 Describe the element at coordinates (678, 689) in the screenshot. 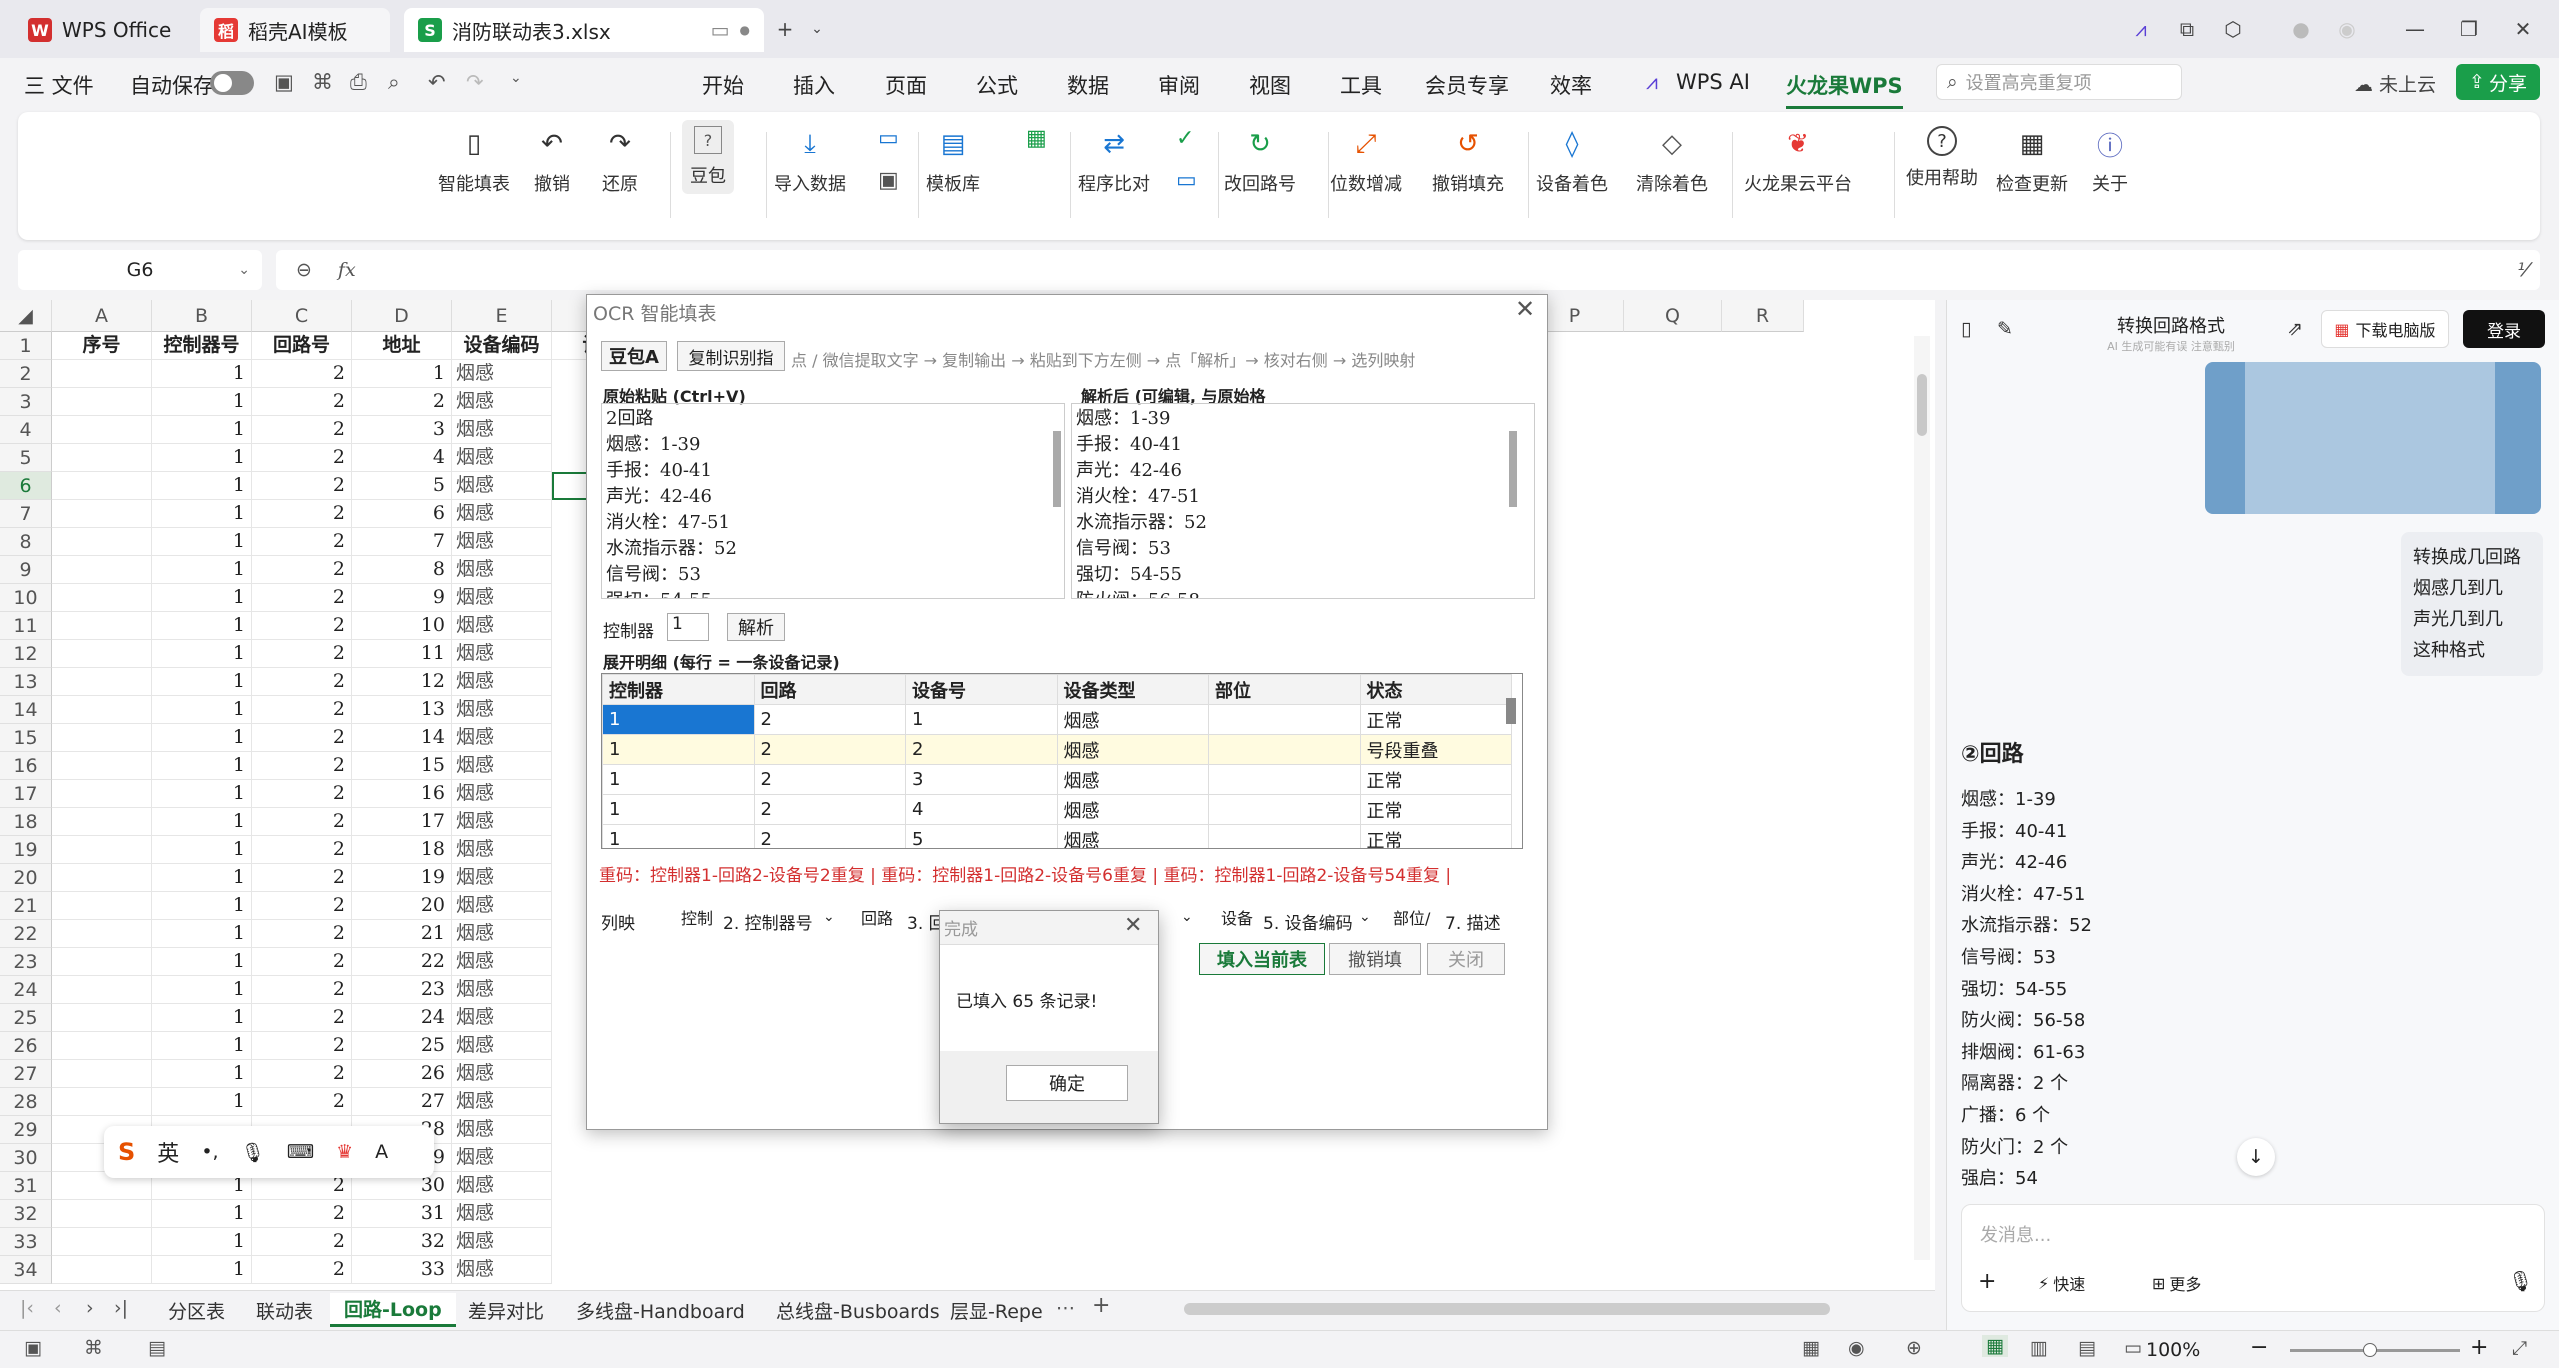

I see `table-header-cell: 控制器` at that location.